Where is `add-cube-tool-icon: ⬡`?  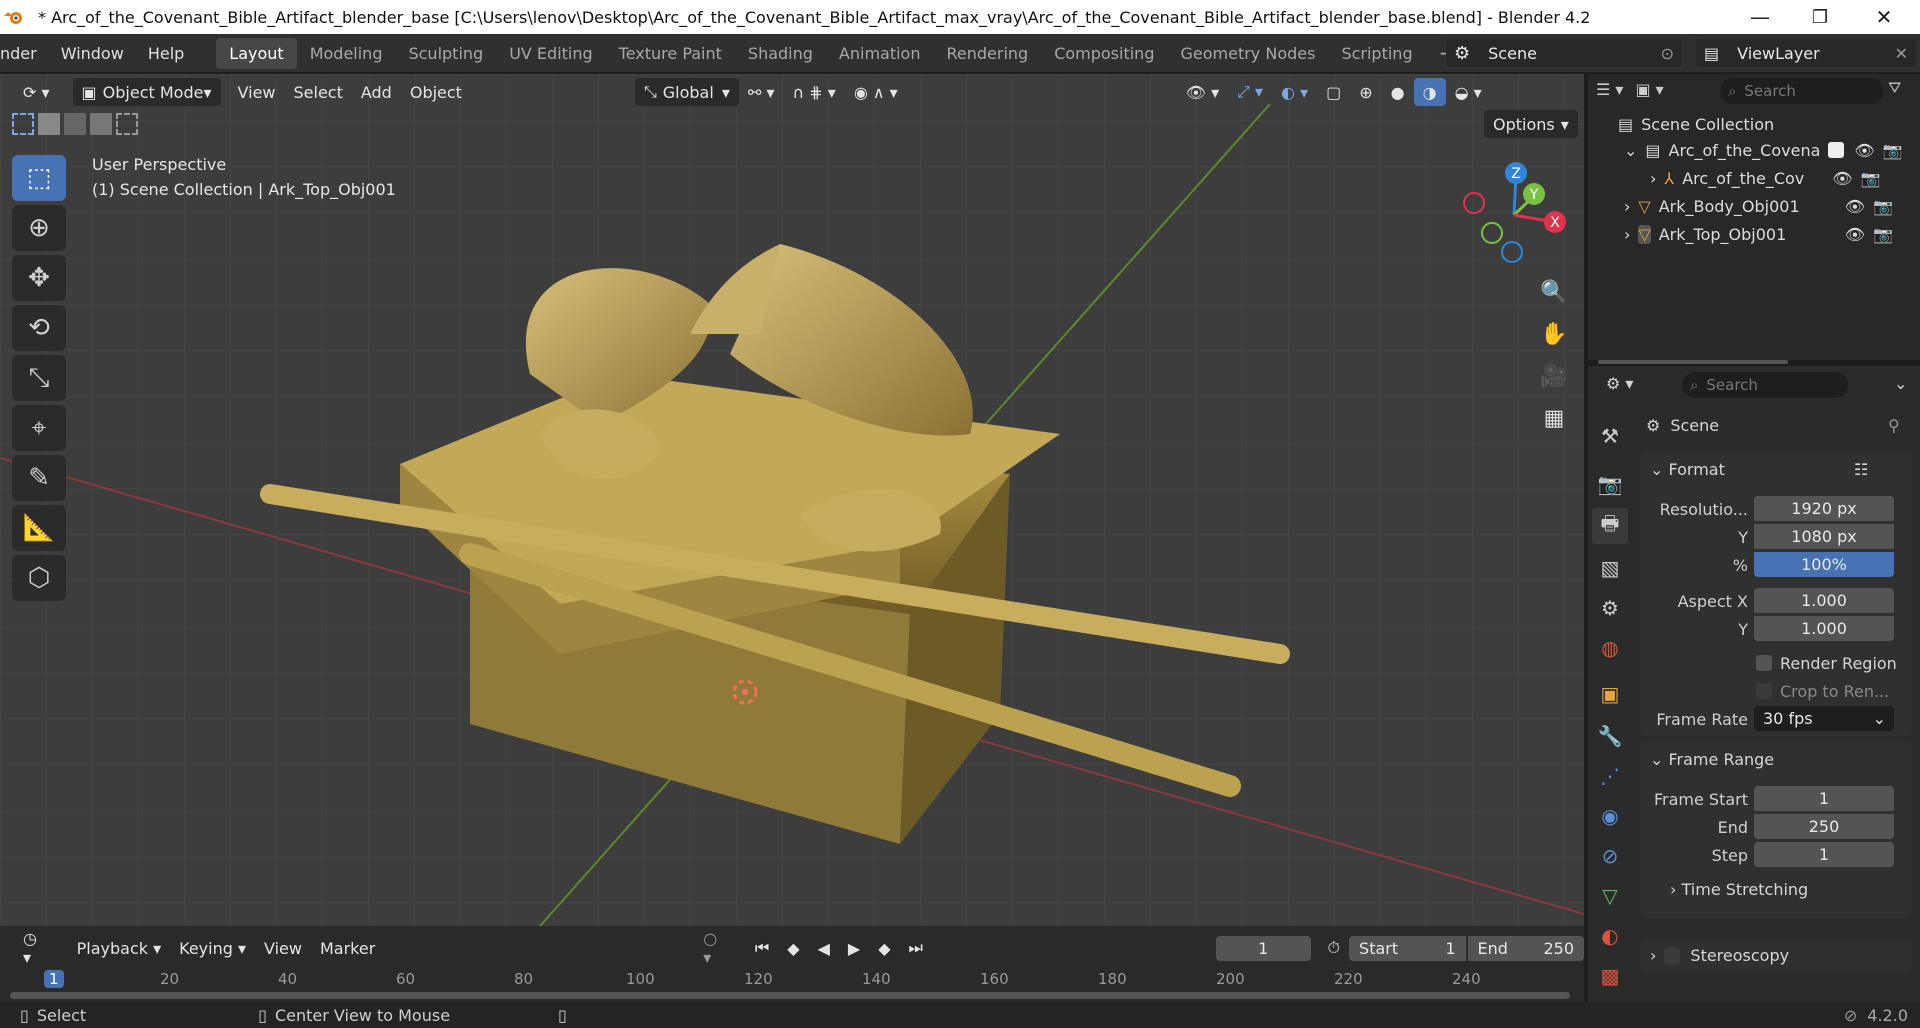 add-cube-tool-icon: ⬡ is located at coordinates (39, 578).